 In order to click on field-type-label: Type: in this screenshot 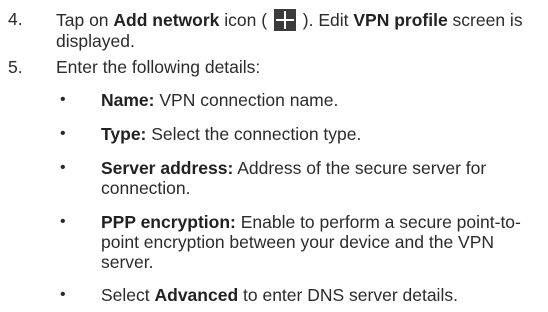, I will do `click(124, 134)`.